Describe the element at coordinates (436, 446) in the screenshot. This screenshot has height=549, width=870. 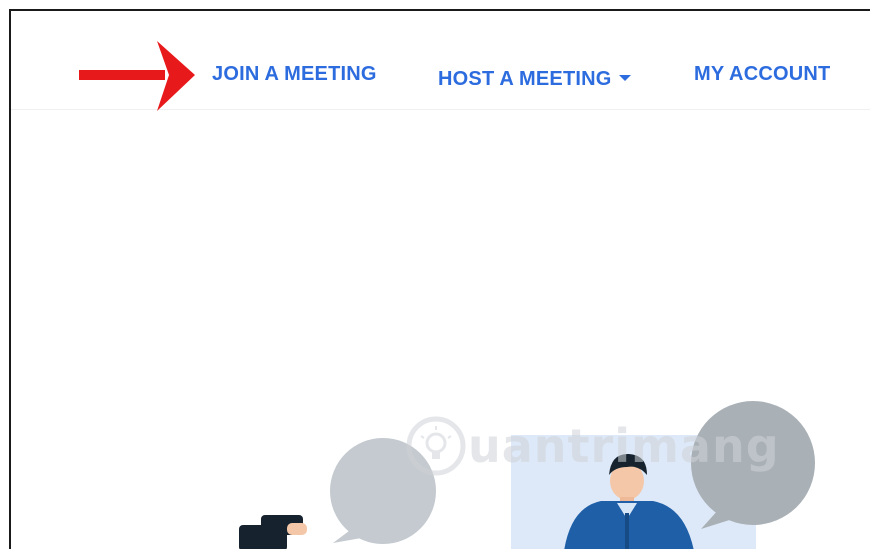
I see `lightbulb-icon` at that location.